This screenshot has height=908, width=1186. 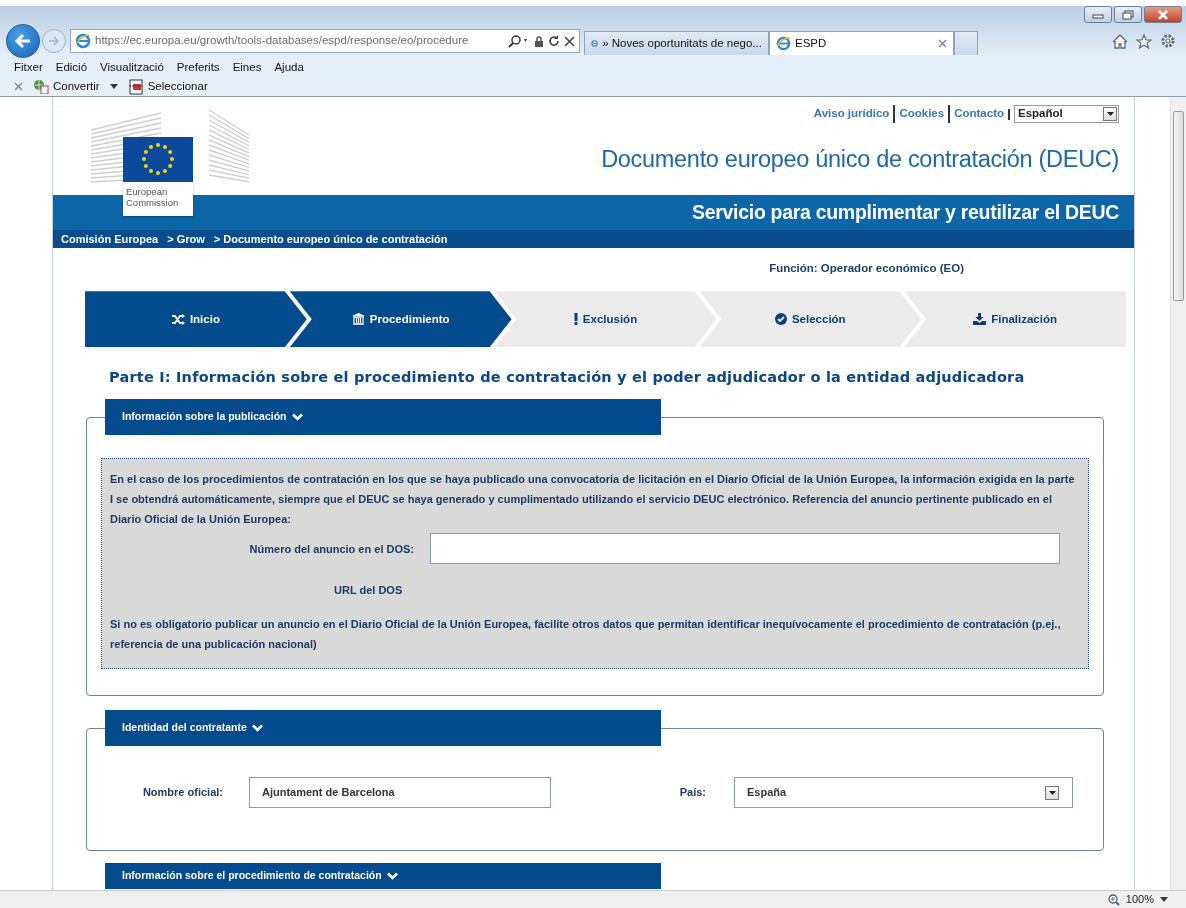 I want to click on footer-link: Cookies, so click(x=921, y=114).